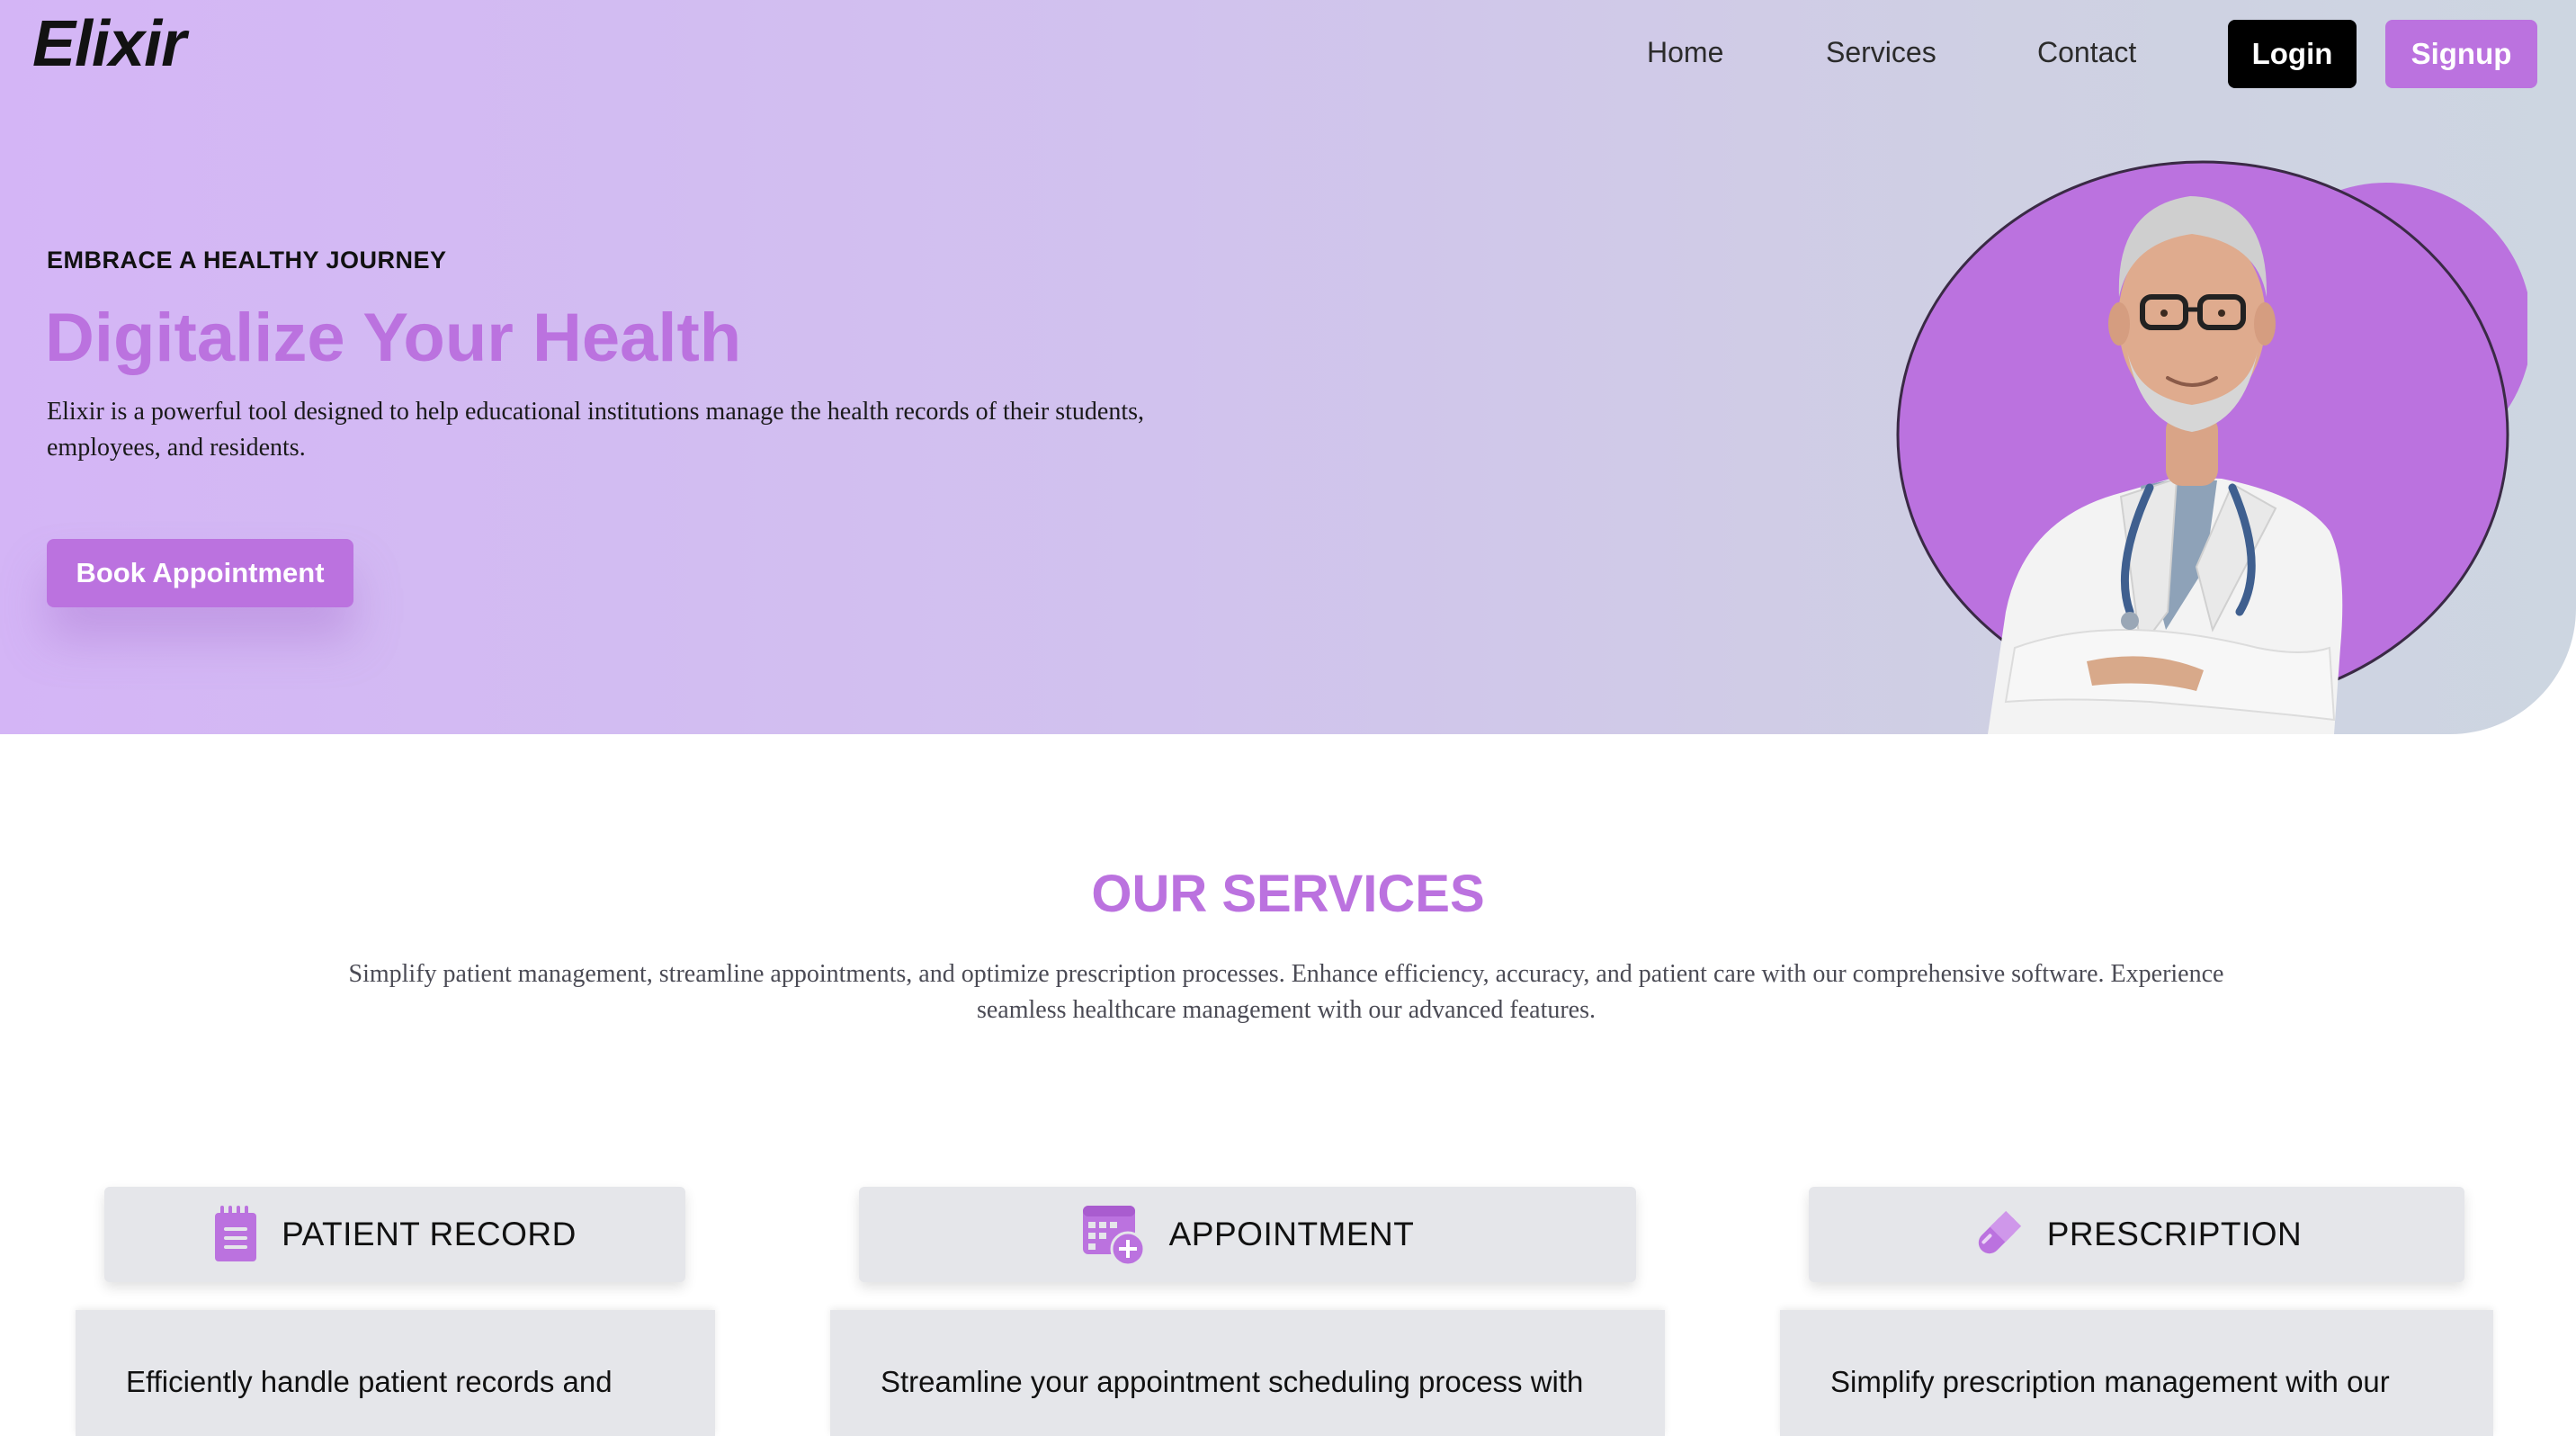 This screenshot has width=2576, height=1436. Describe the element at coordinates (429, 1234) in the screenshot. I see `service-card-label: PATIENT RECORD` at that location.